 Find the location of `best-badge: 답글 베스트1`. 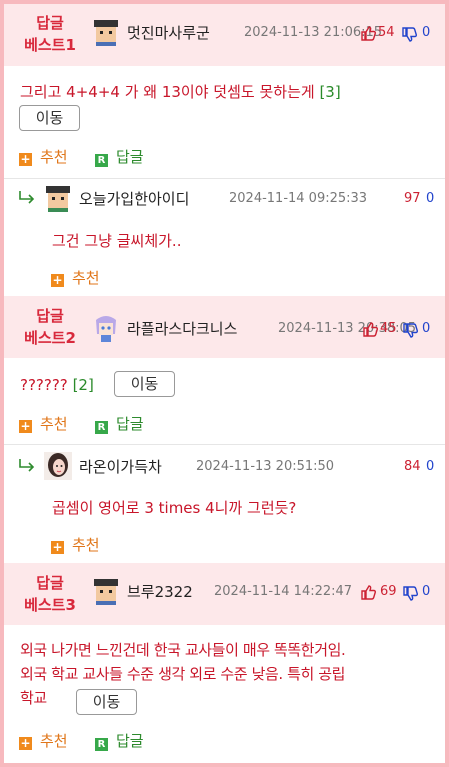

best-badge: 답글 베스트1 is located at coordinates (50, 34).